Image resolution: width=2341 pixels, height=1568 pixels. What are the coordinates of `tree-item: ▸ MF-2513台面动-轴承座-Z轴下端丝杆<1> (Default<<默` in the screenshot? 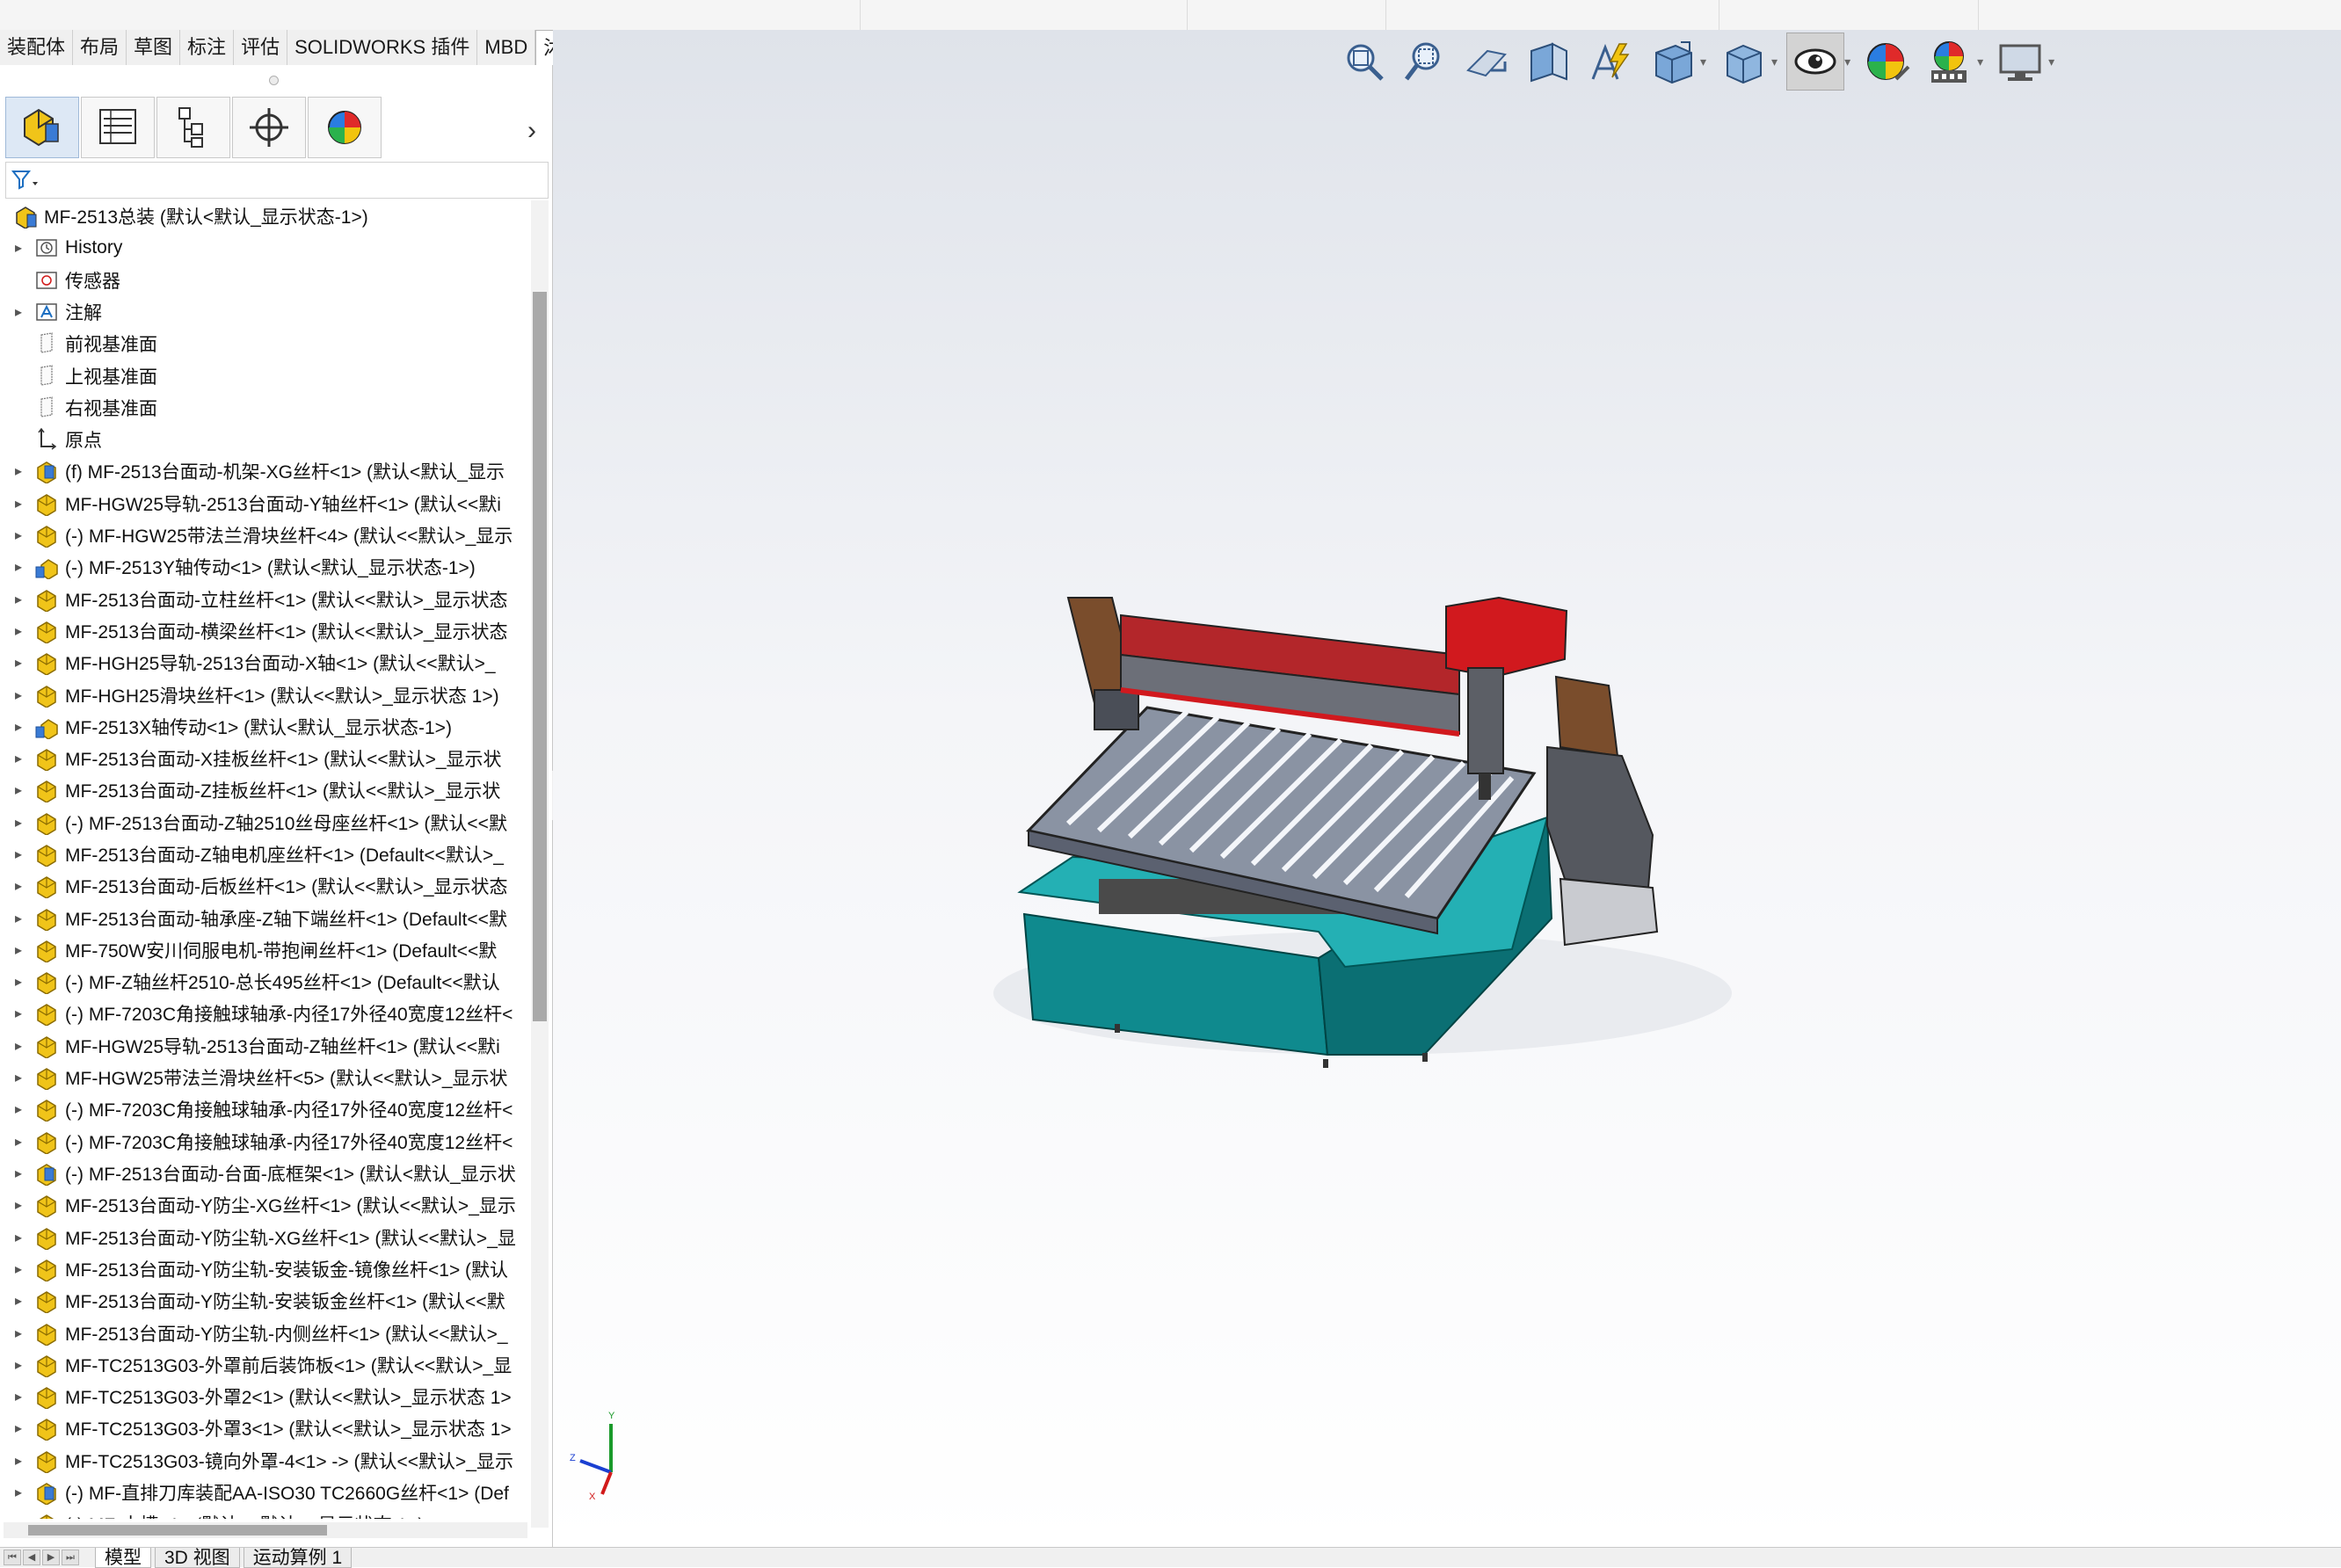 It's located at (263, 918).